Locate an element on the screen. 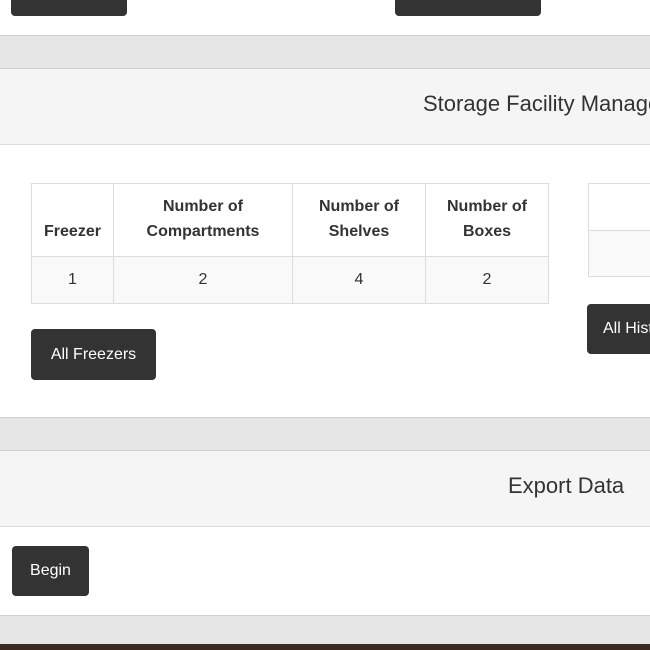 This screenshot has width=650, height=650. bottom-edge is located at coordinates (325, 647).